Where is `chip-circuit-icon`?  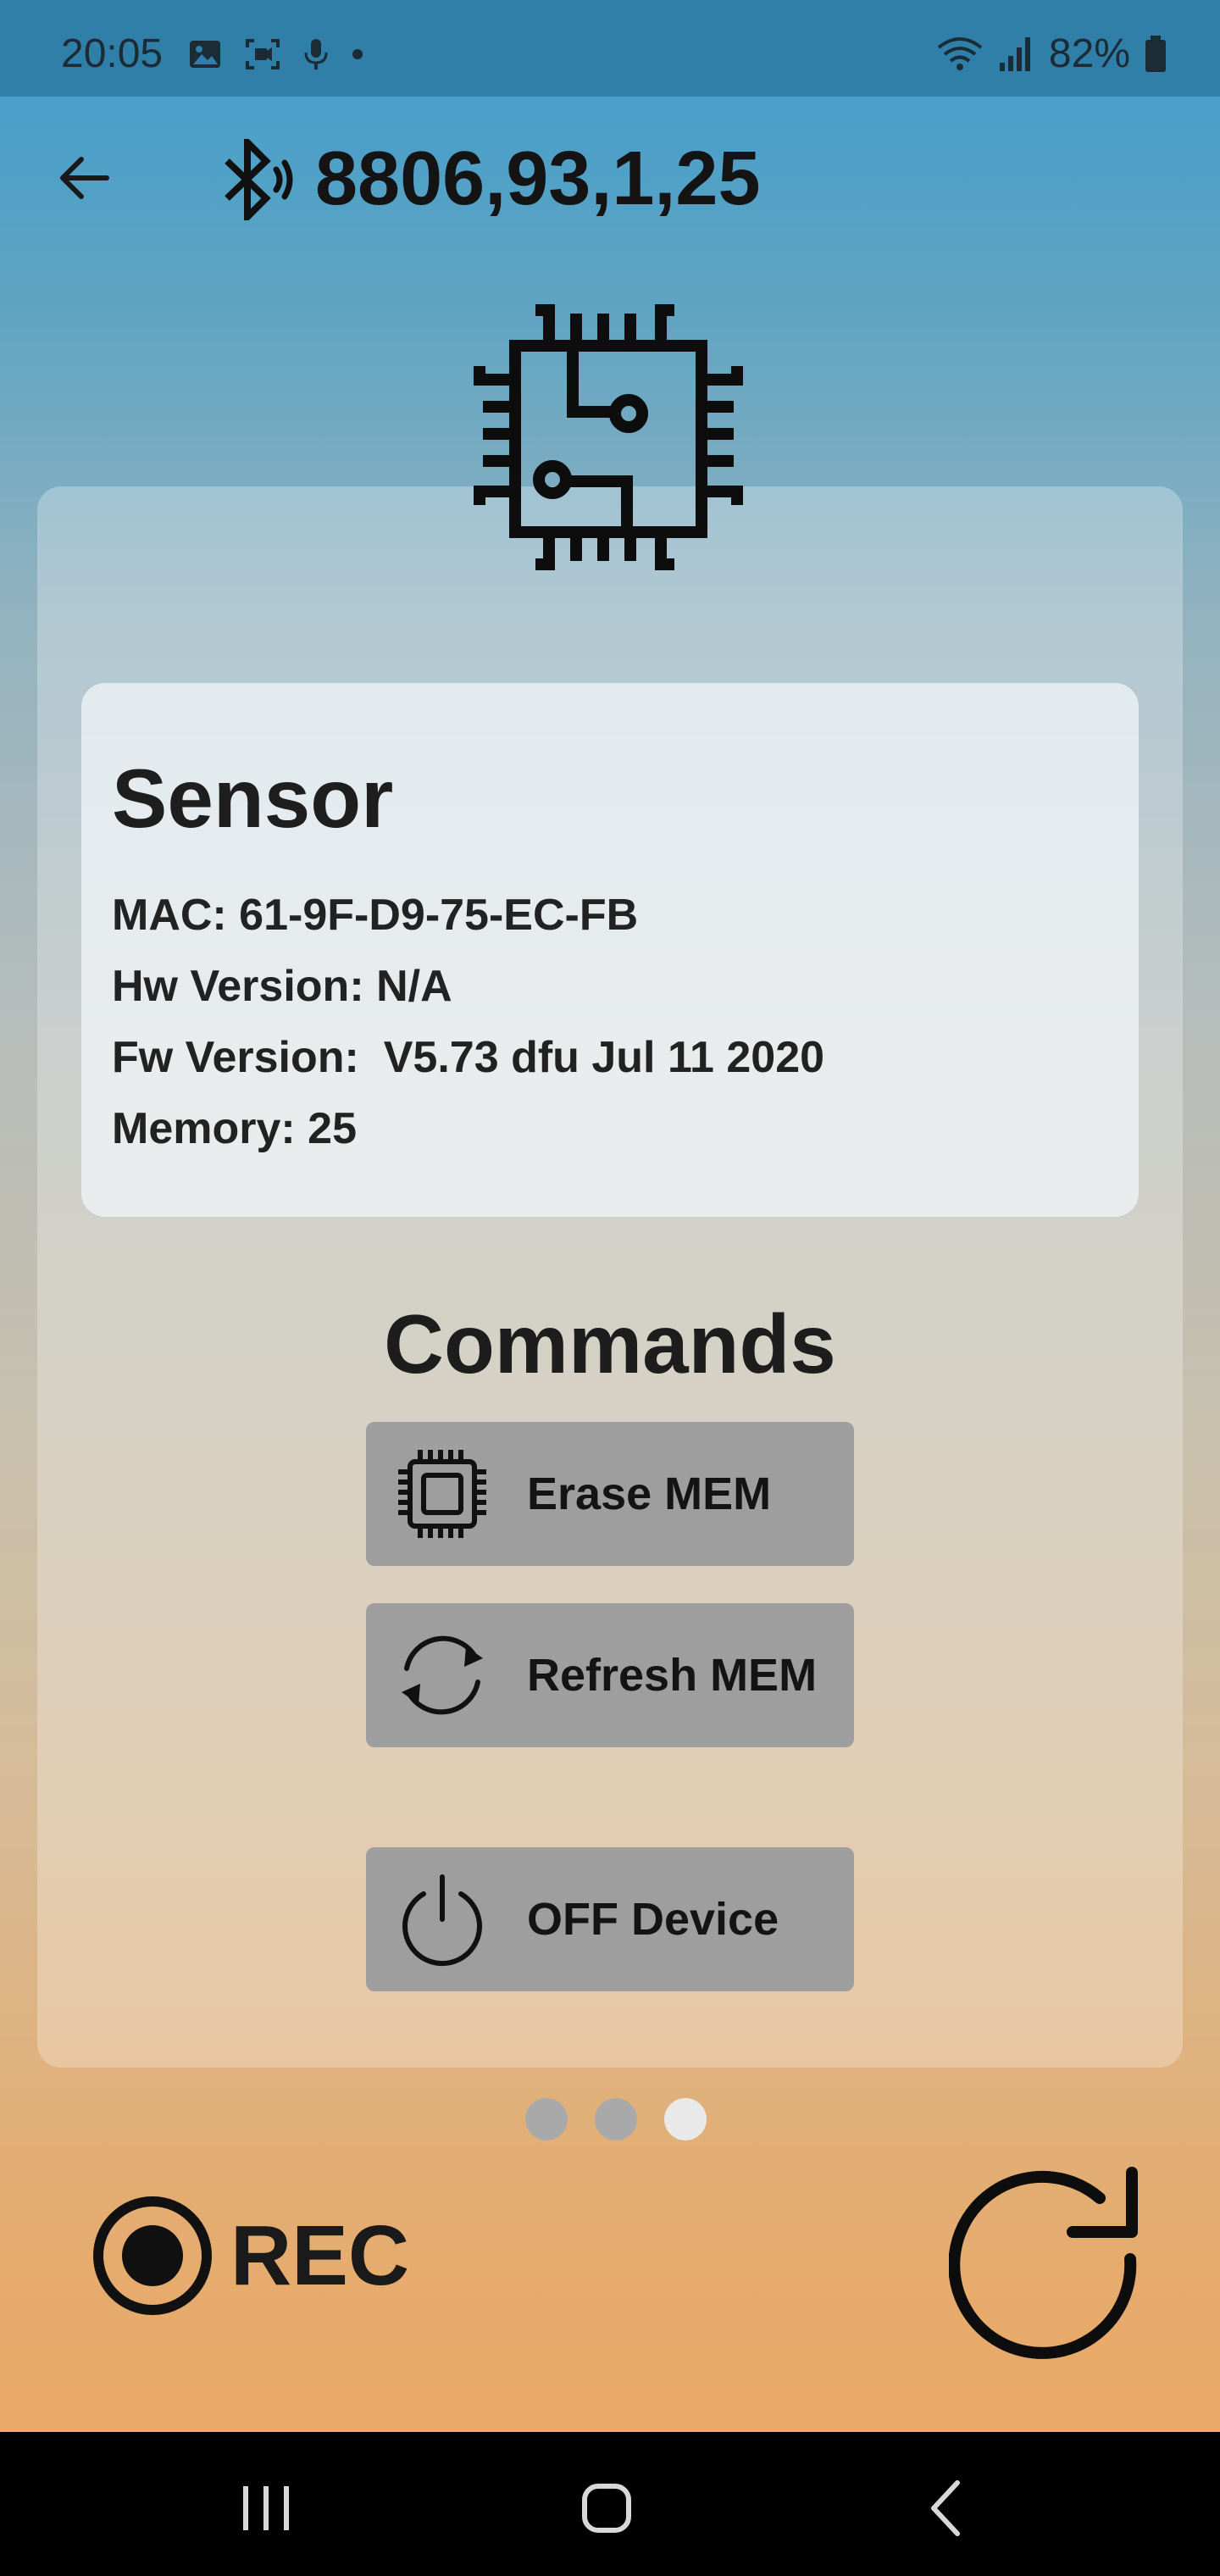 chip-circuit-icon is located at coordinates (608, 437).